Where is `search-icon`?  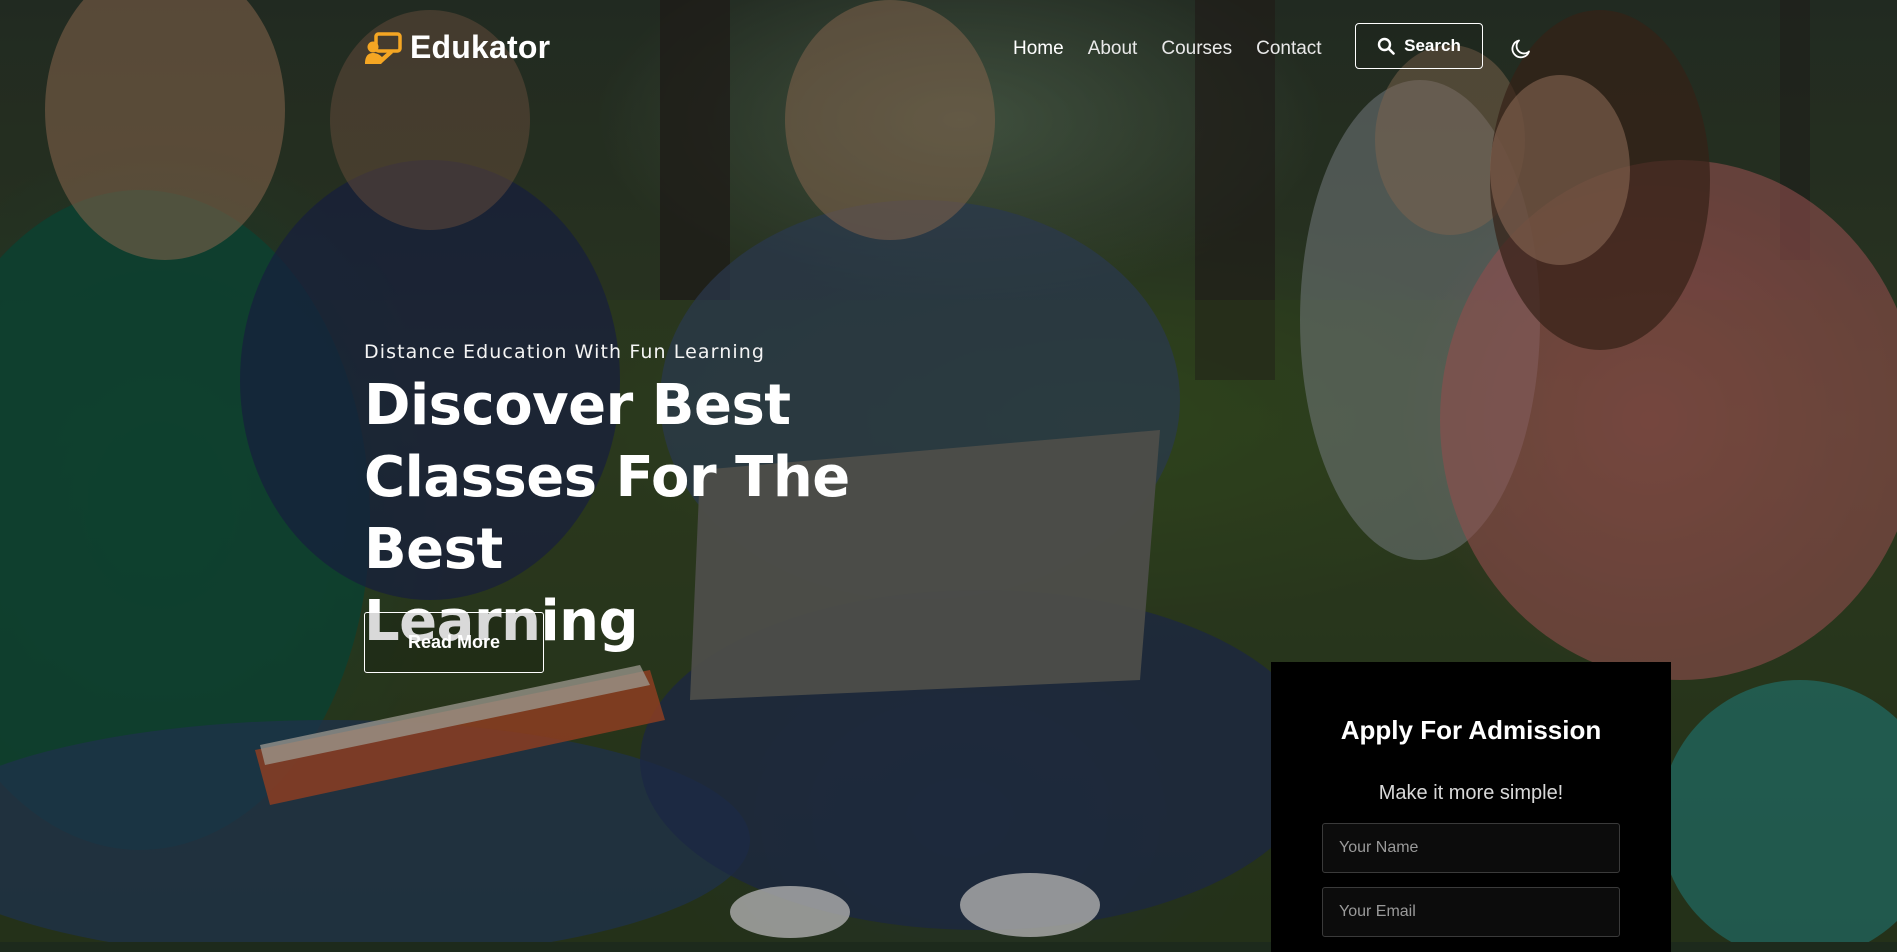
search-icon is located at coordinates (1386, 46).